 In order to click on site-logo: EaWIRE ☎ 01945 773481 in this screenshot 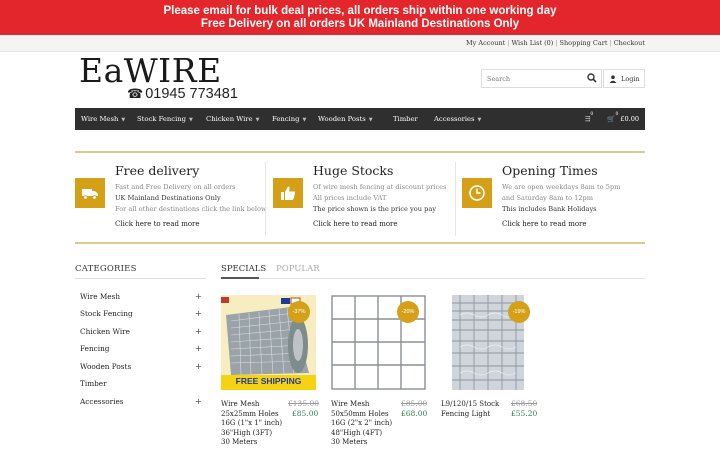, I will do `click(159, 78)`.